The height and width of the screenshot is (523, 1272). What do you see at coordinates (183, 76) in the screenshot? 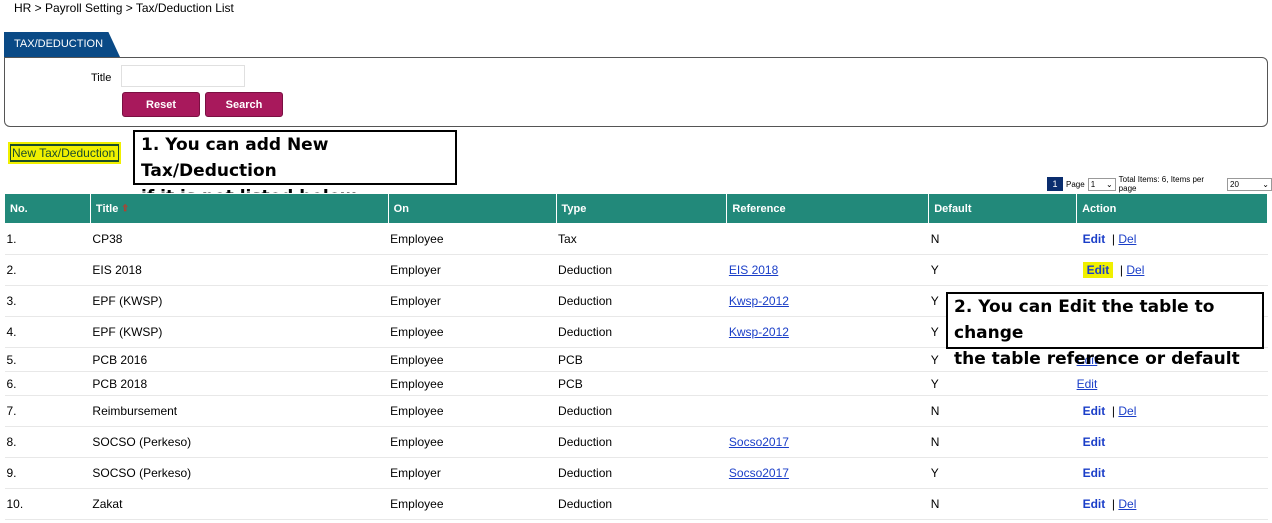
I see `title-input` at bounding box center [183, 76].